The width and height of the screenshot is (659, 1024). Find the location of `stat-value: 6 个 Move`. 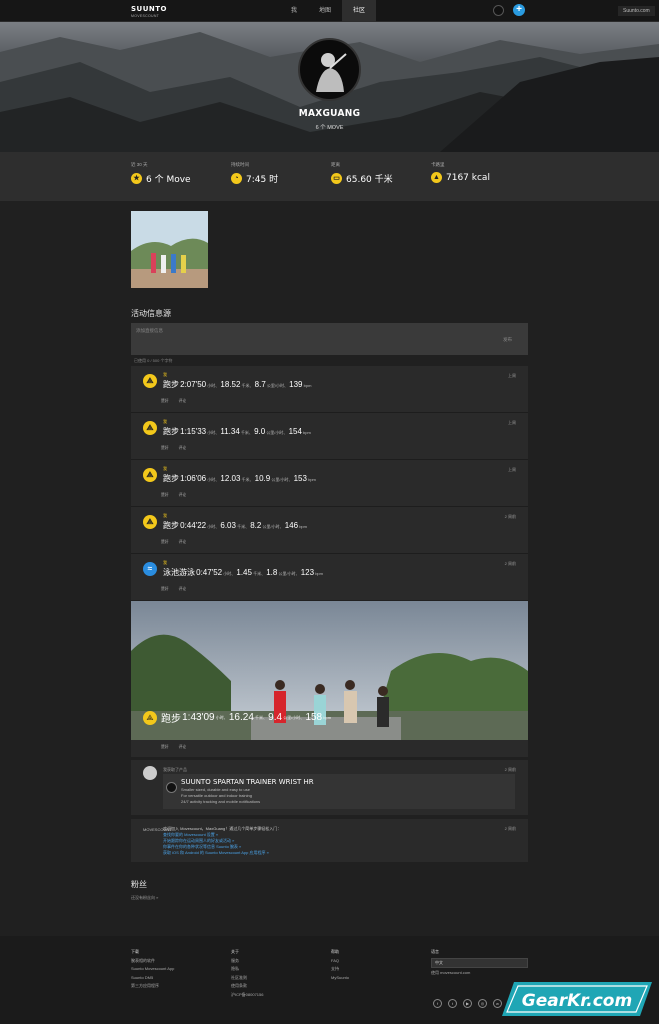

stat-value: 6 个 Move is located at coordinates (168, 180).